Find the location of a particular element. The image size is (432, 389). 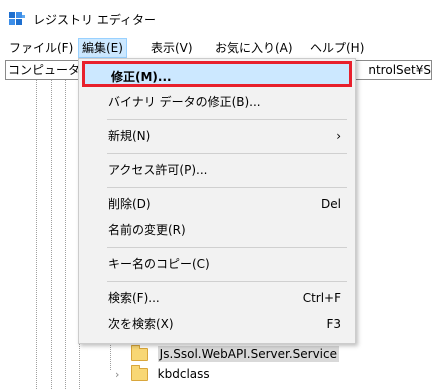

menu-bar: ファイル(F) 編集(E) 表示(V) お気に入り(A) ヘルプ(H) is located at coordinates (216, 47).